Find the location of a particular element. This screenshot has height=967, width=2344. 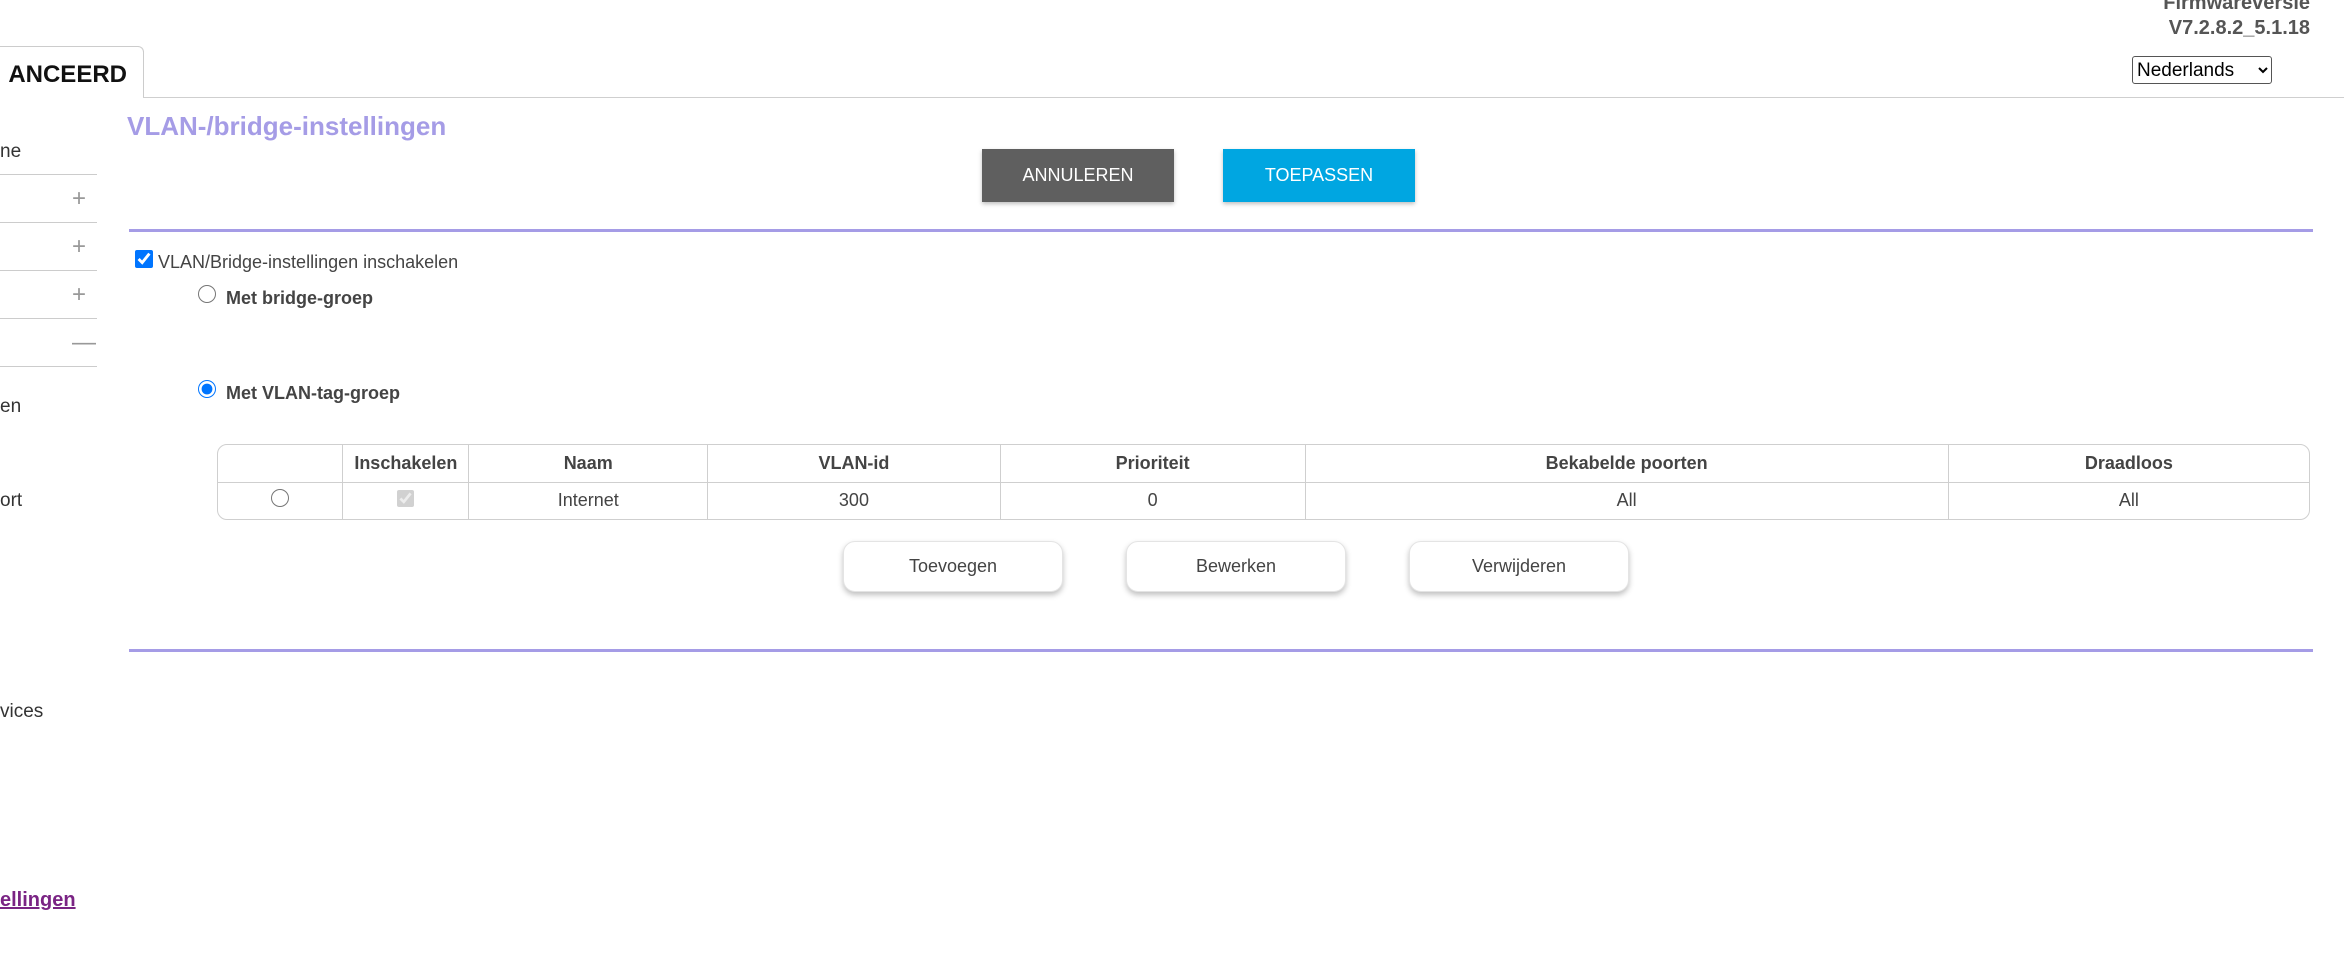

apply-button: TOEPASSEN is located at coordinates (1319, 175).